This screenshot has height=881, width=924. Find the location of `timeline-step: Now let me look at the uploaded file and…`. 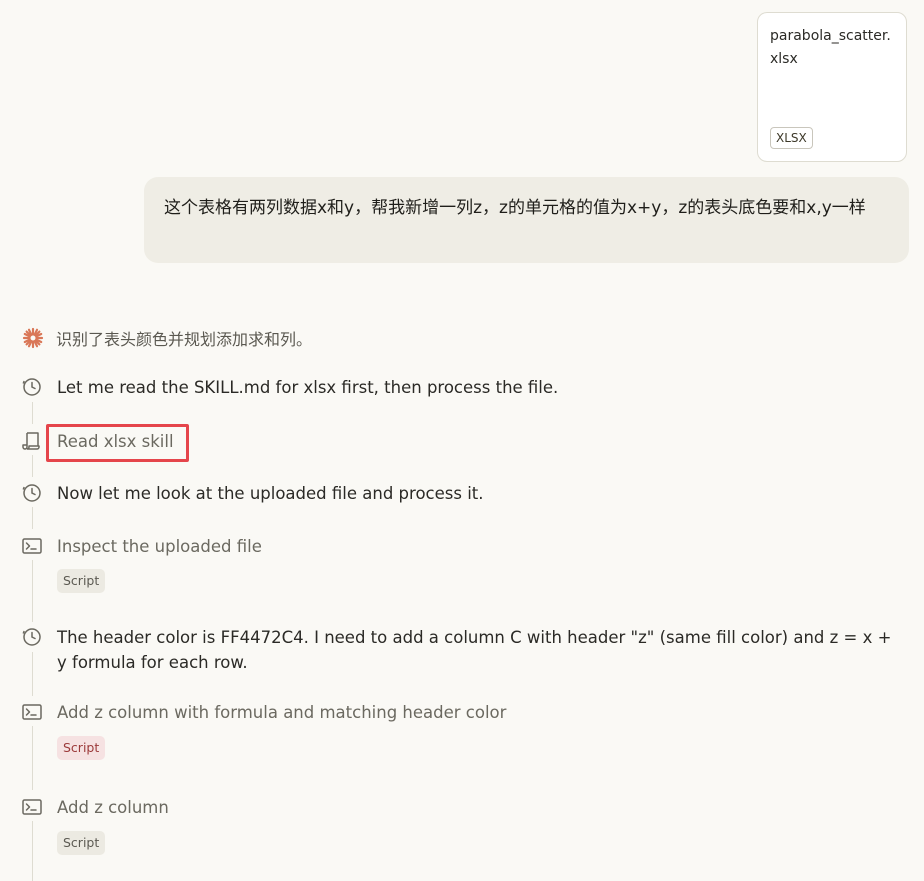

timeline-step: Now let me look at the uploaded file and… is located at coordinates (252, 493).